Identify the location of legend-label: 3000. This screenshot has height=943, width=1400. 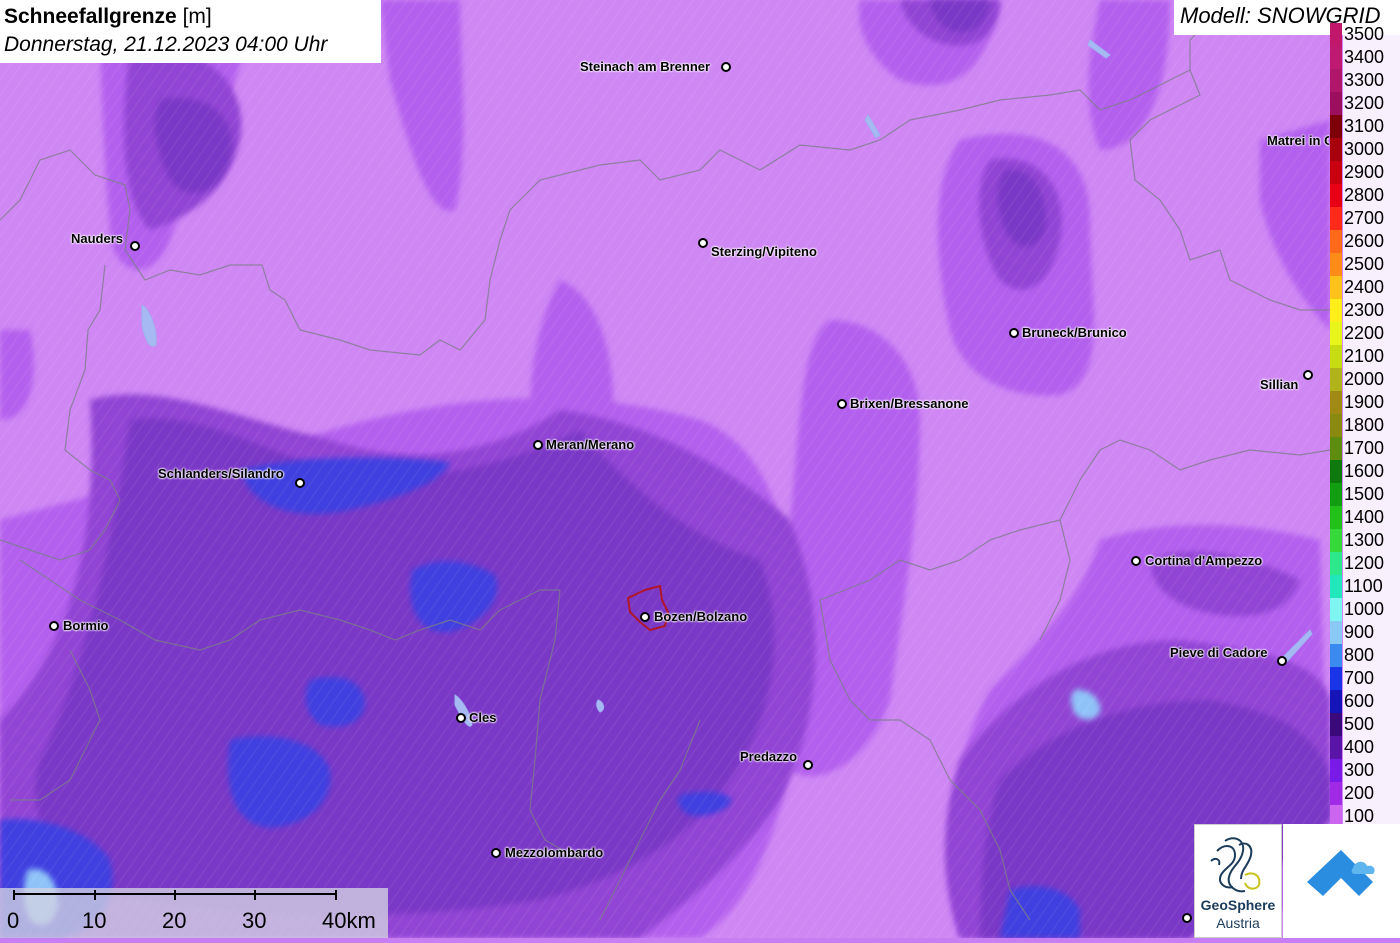
(1371, 149).